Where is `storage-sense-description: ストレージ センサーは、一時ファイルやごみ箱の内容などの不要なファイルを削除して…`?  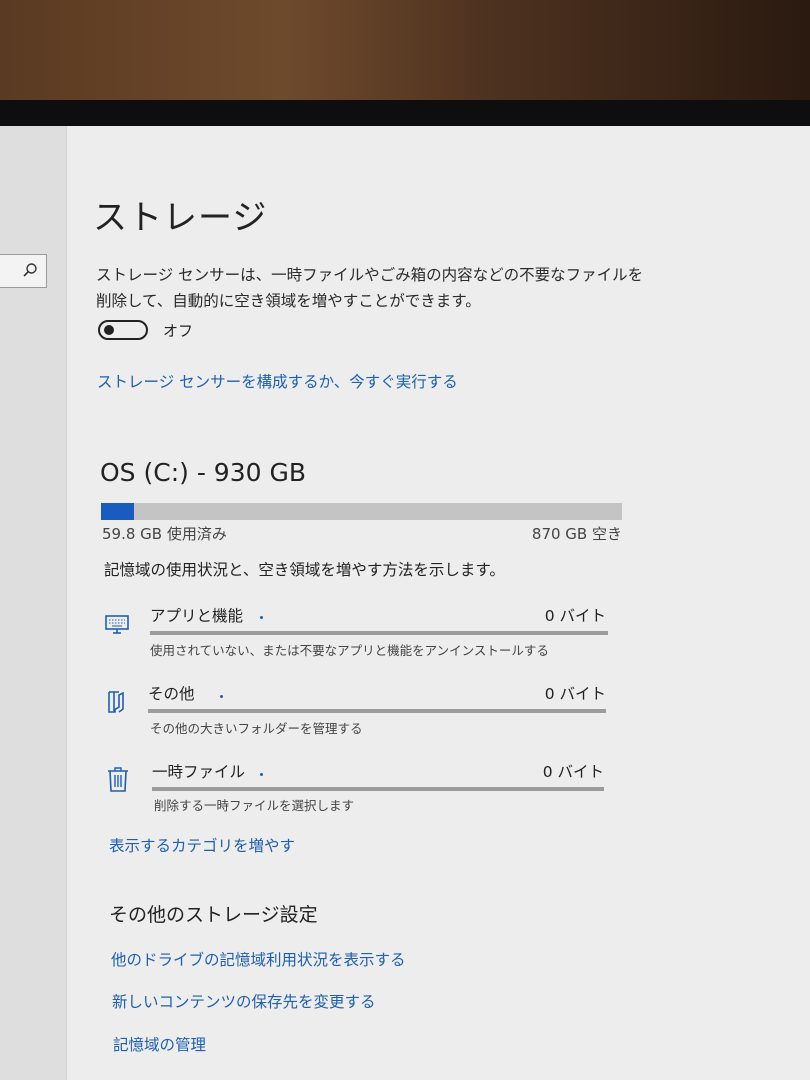 storage-sense-description: ストレージ センサーは、一時ファイルやごみ箱の内容などの不要なファイルを削除して… is located at coordinates (370, 288).